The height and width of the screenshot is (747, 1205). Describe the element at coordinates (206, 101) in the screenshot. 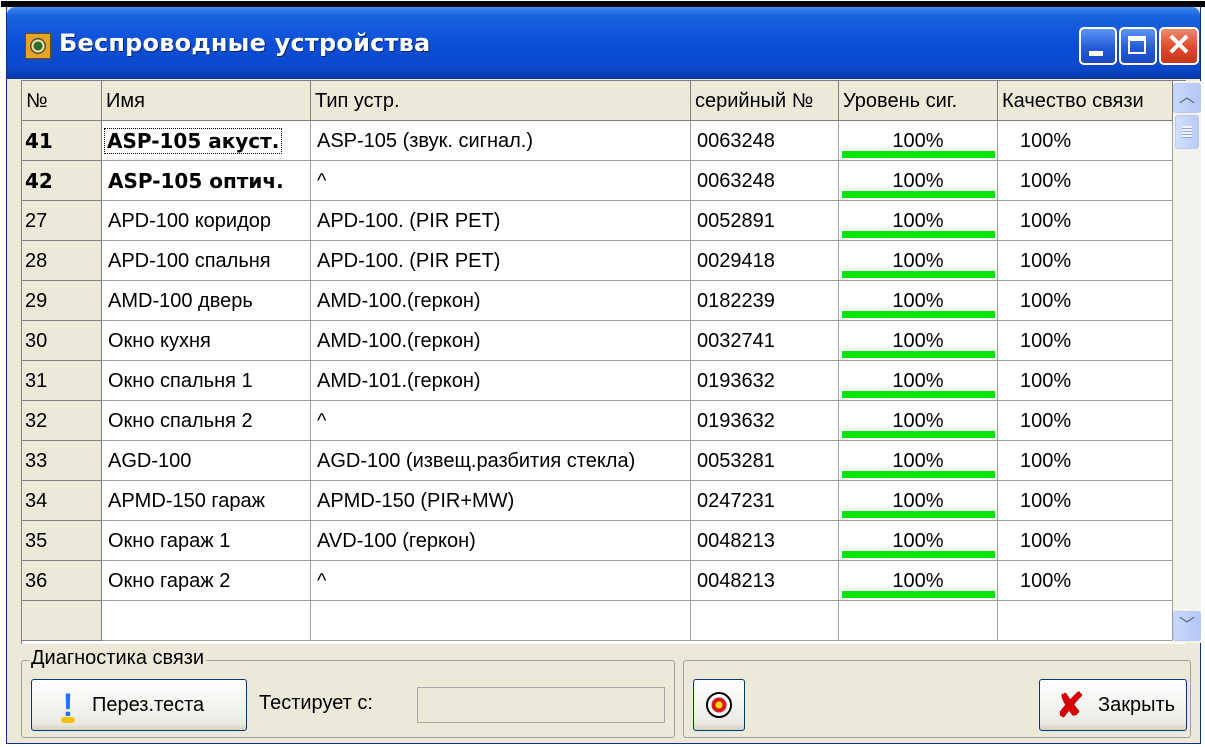

I see `column-header-name: Имя` at that location.